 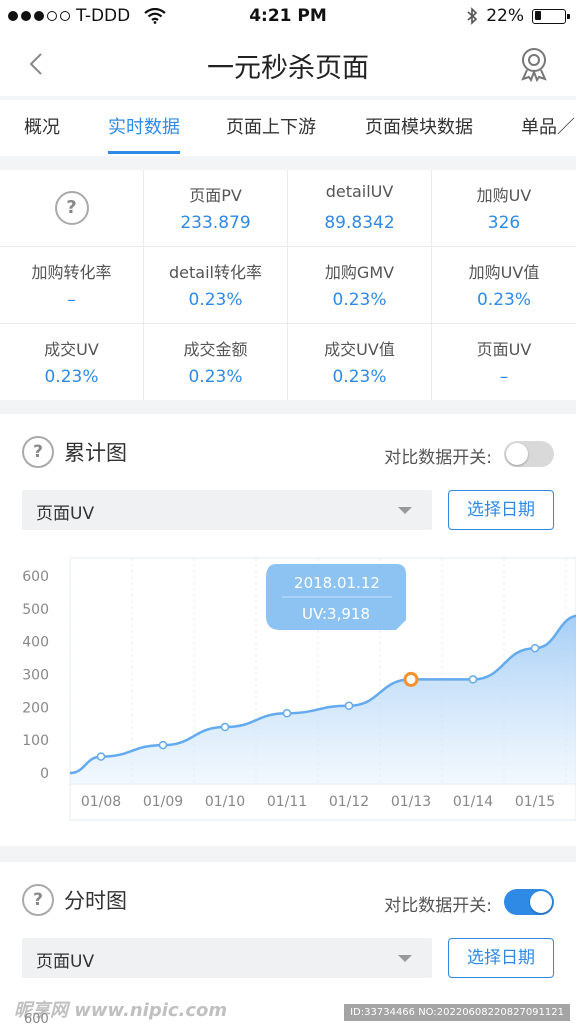 What do you see at coordinates (336, 597) in the screenshot?
I see `chart-tooltip: 2018.01.12 UV:3,918` at bounding box center [336, 597].